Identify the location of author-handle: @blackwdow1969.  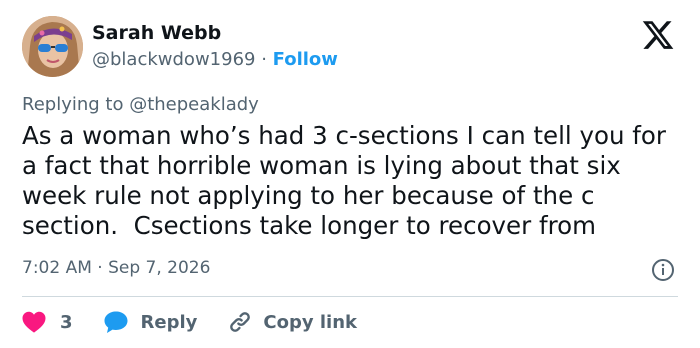
(173, 59).